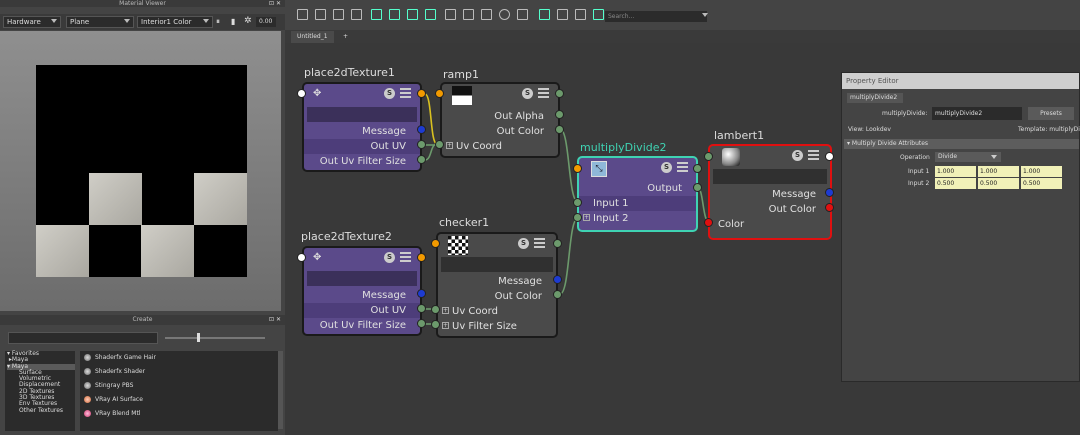 Image resolution: width=1080 pixels, height=435 pixels. I want to click on add-tab-button: +, so click(345, 37).